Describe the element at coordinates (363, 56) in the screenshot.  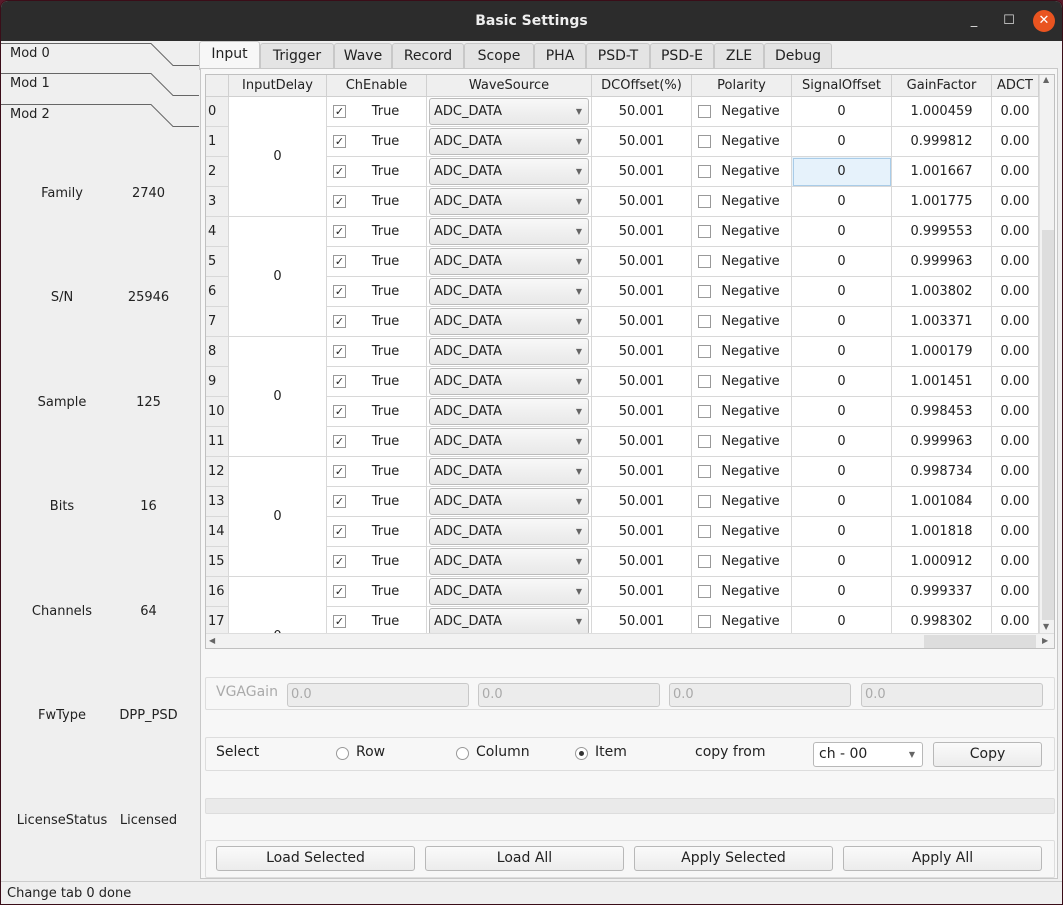
I see `tab-wave: Wave` at that location.